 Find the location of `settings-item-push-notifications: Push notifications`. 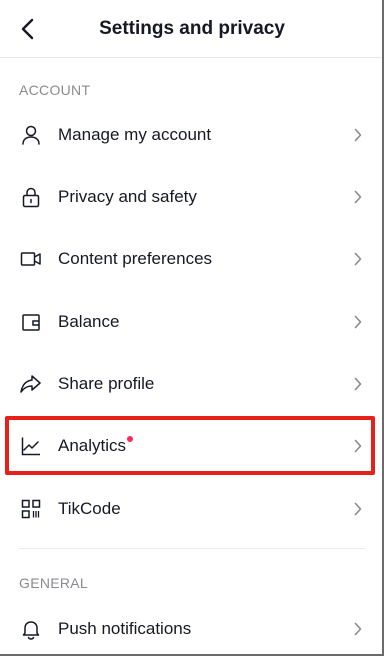

settings-item-push-notifications: Push notifications is located at coordinates (192, 629).